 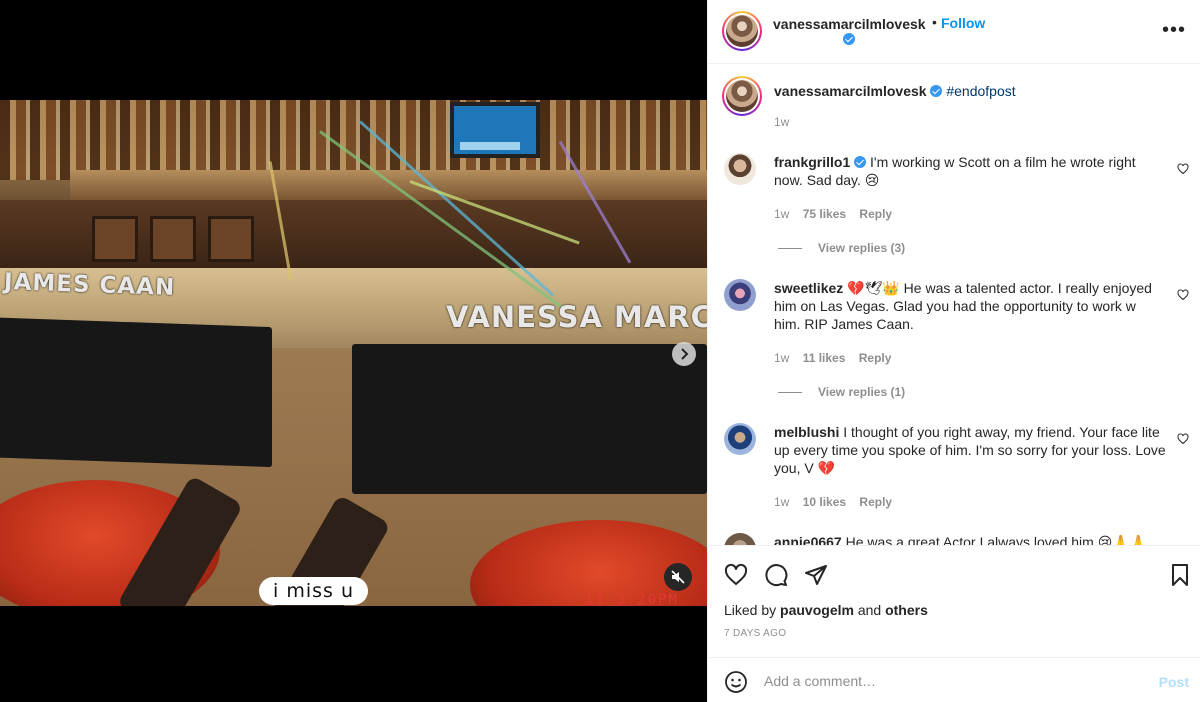 What do you see at coordinates (353, 140) in the screenshot?
I see `liquor-shelf` at bounding box center [353, 140].